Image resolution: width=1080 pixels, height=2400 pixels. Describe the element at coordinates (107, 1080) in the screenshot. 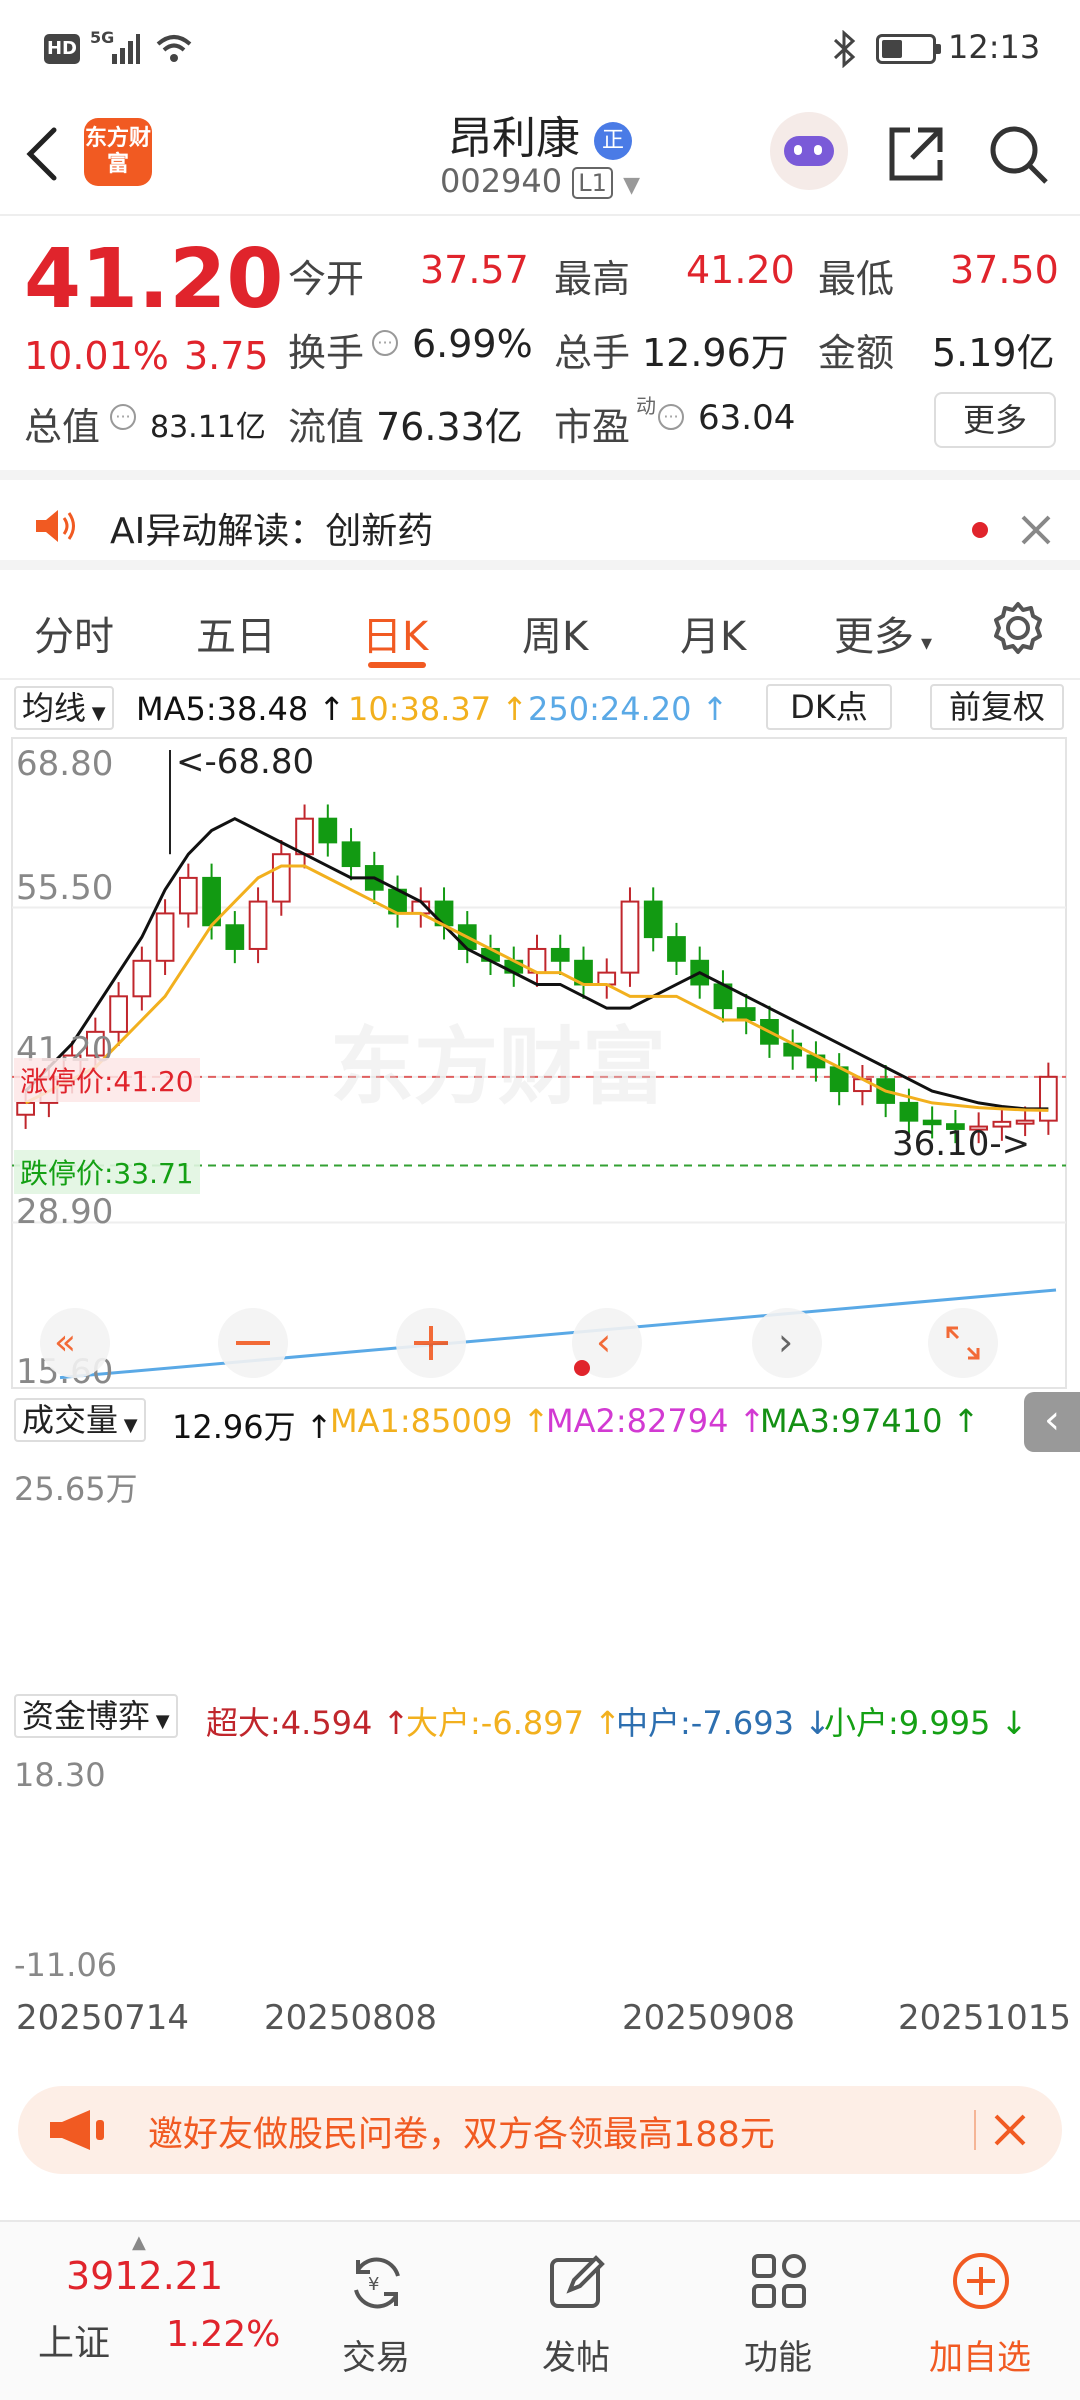

I see `limit-up-label: 涨停价:41.20` at that location.